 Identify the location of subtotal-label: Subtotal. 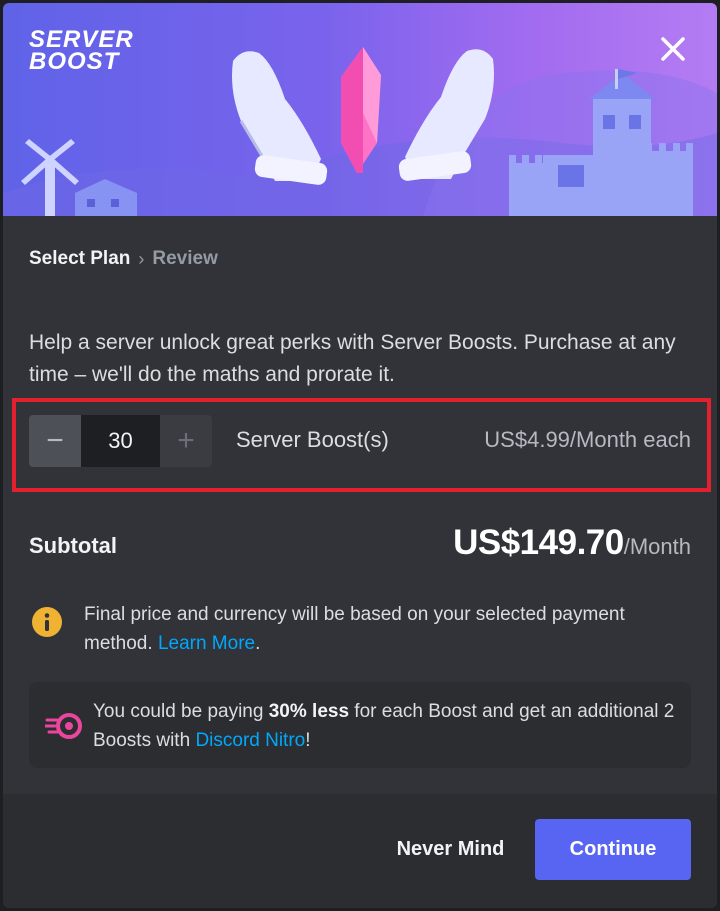
(73, 545).